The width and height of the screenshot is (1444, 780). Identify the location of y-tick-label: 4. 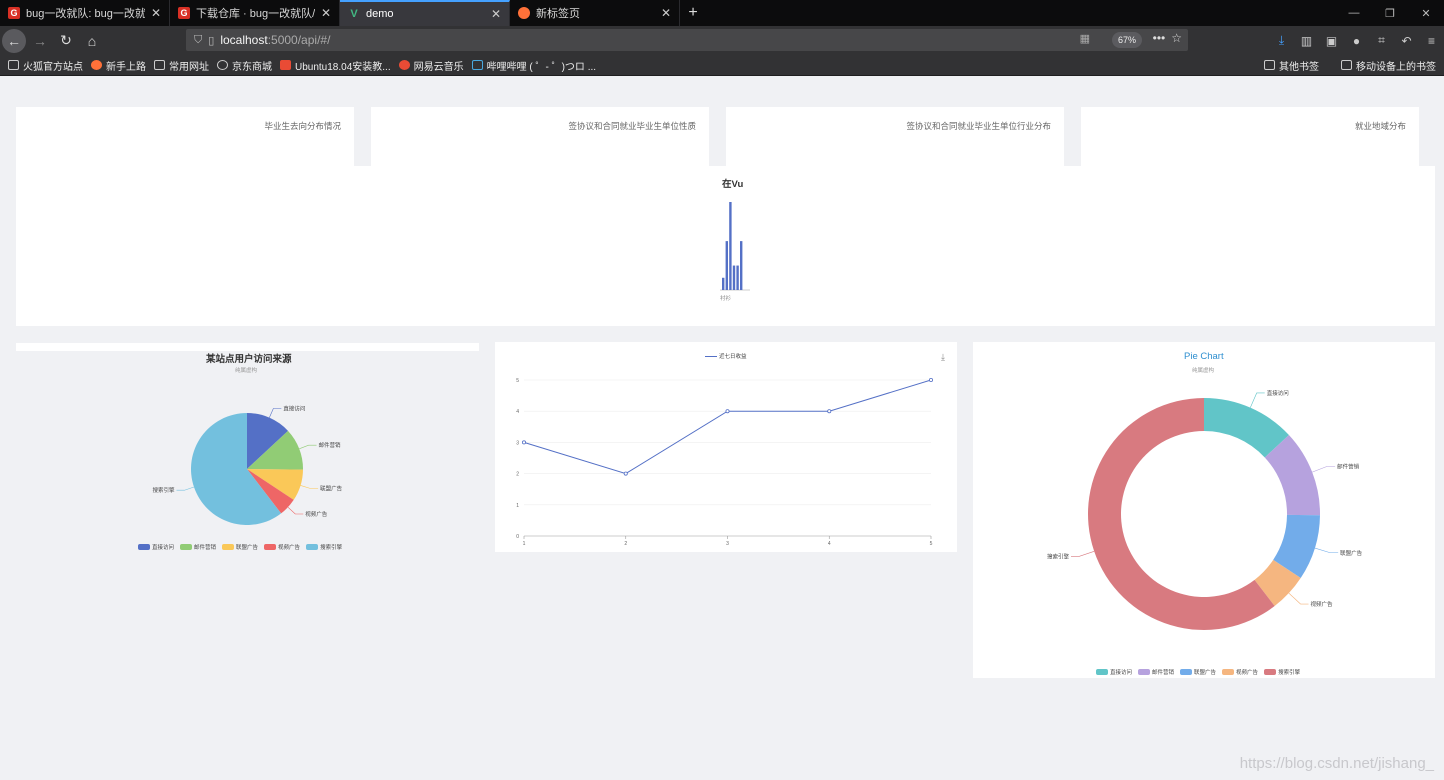
(517, 412).